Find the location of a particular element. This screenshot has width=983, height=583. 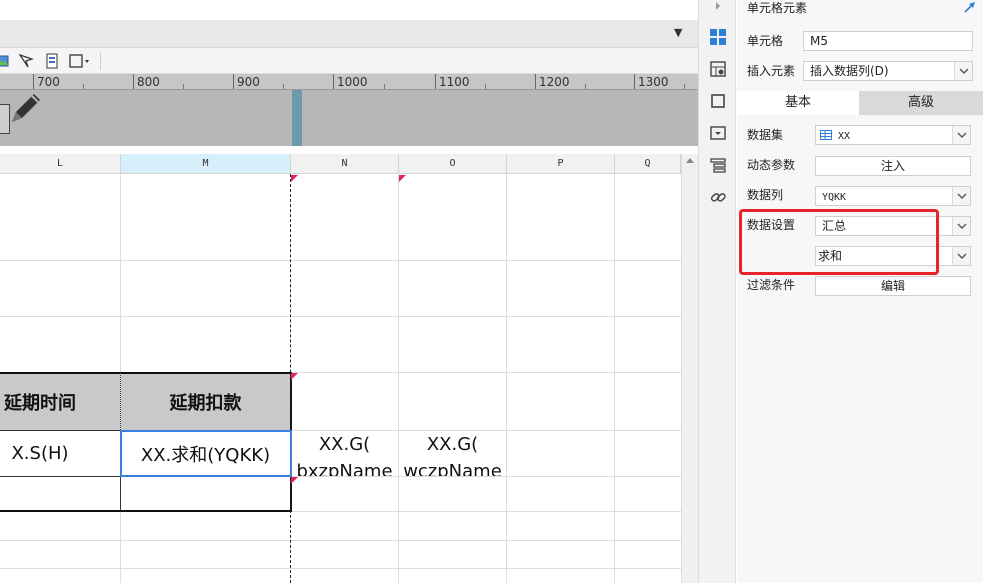

dataset-value: XX is located at coordinates (844, 136).